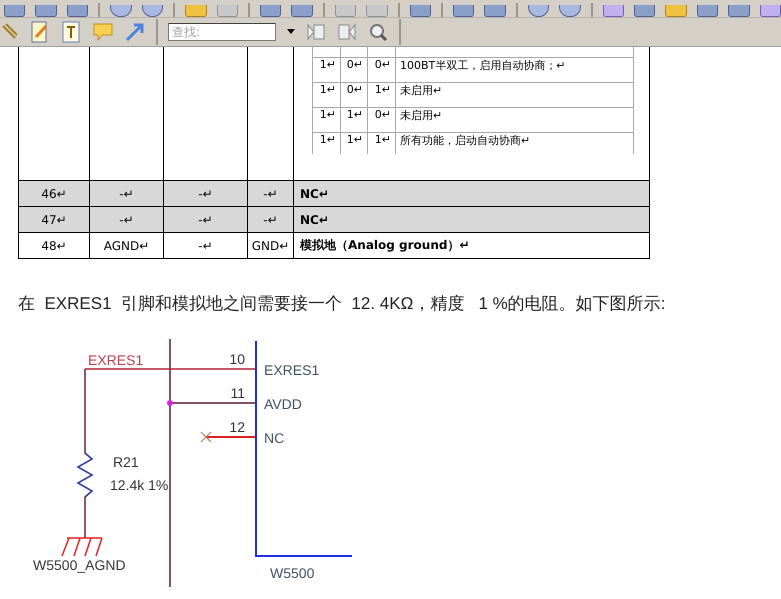 This screenshot has width=781, height=599. I want to click on net-label: EXRES1, so click(116, 360).